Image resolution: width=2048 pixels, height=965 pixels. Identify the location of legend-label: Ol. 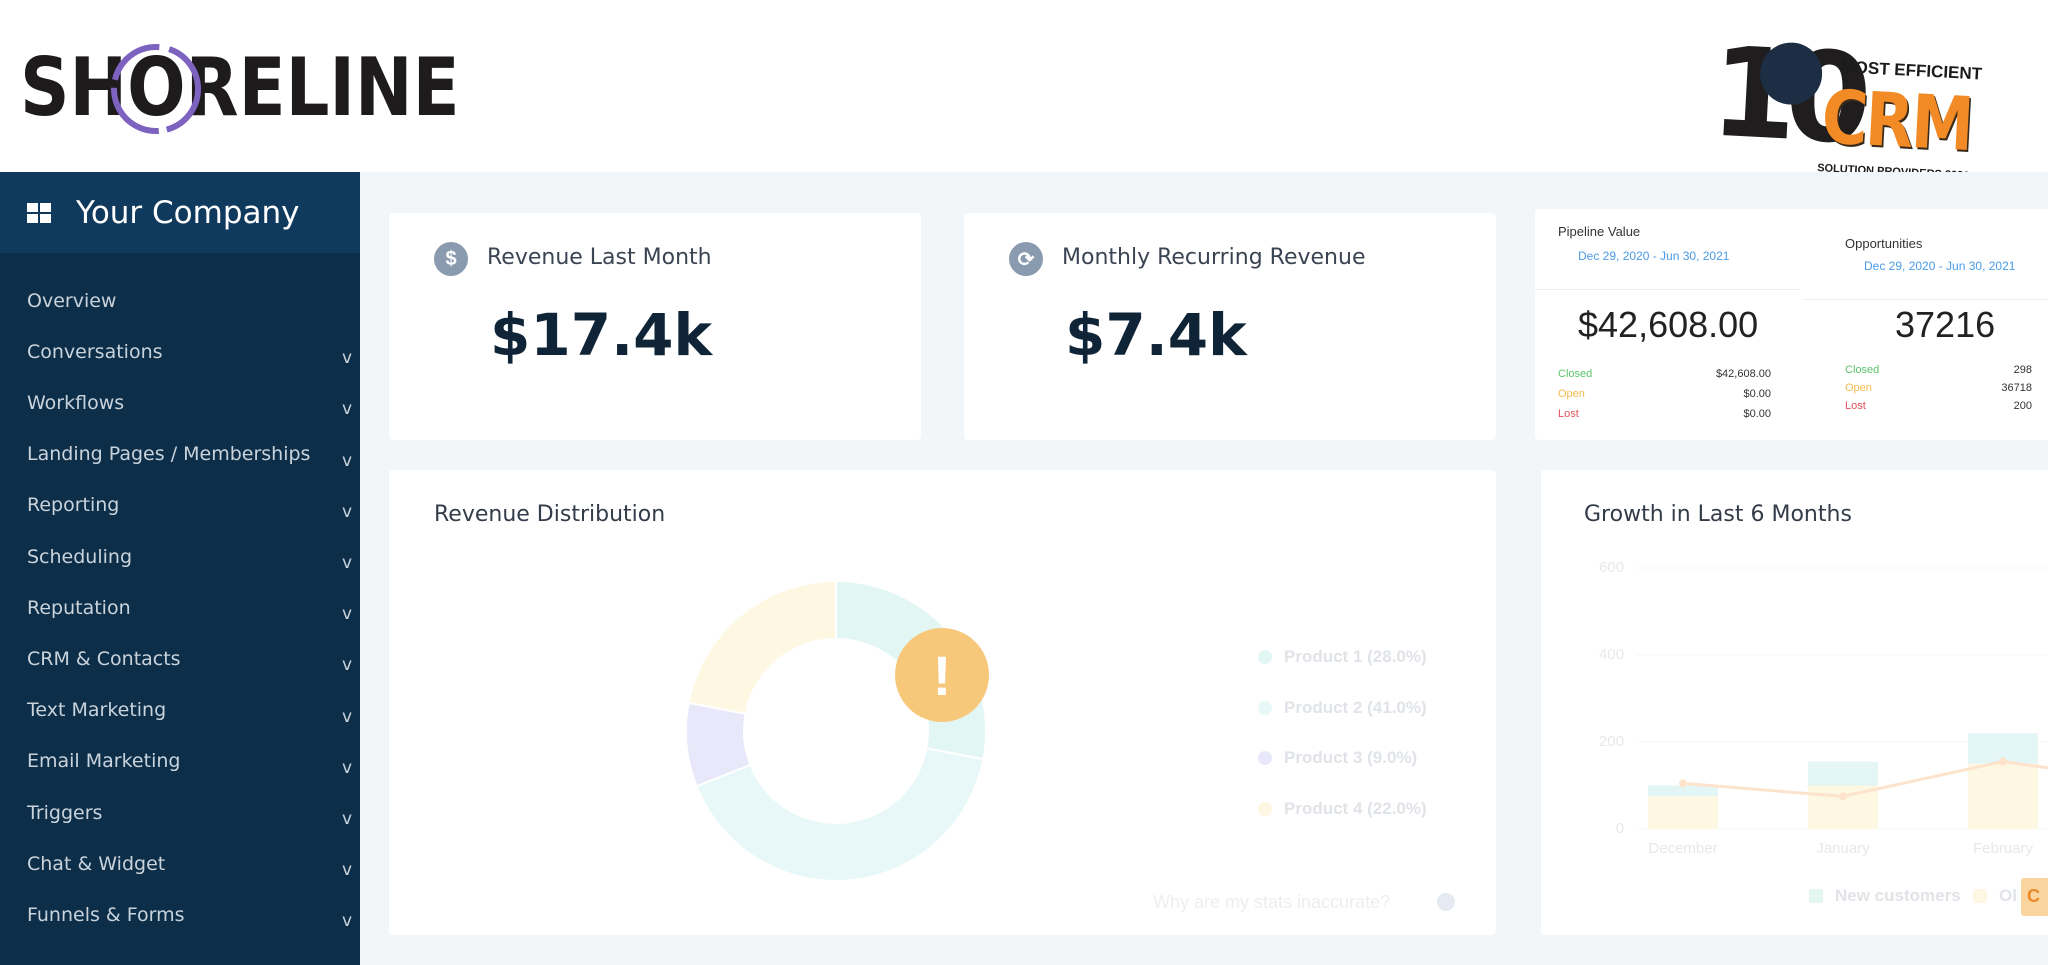
(2008, 895).